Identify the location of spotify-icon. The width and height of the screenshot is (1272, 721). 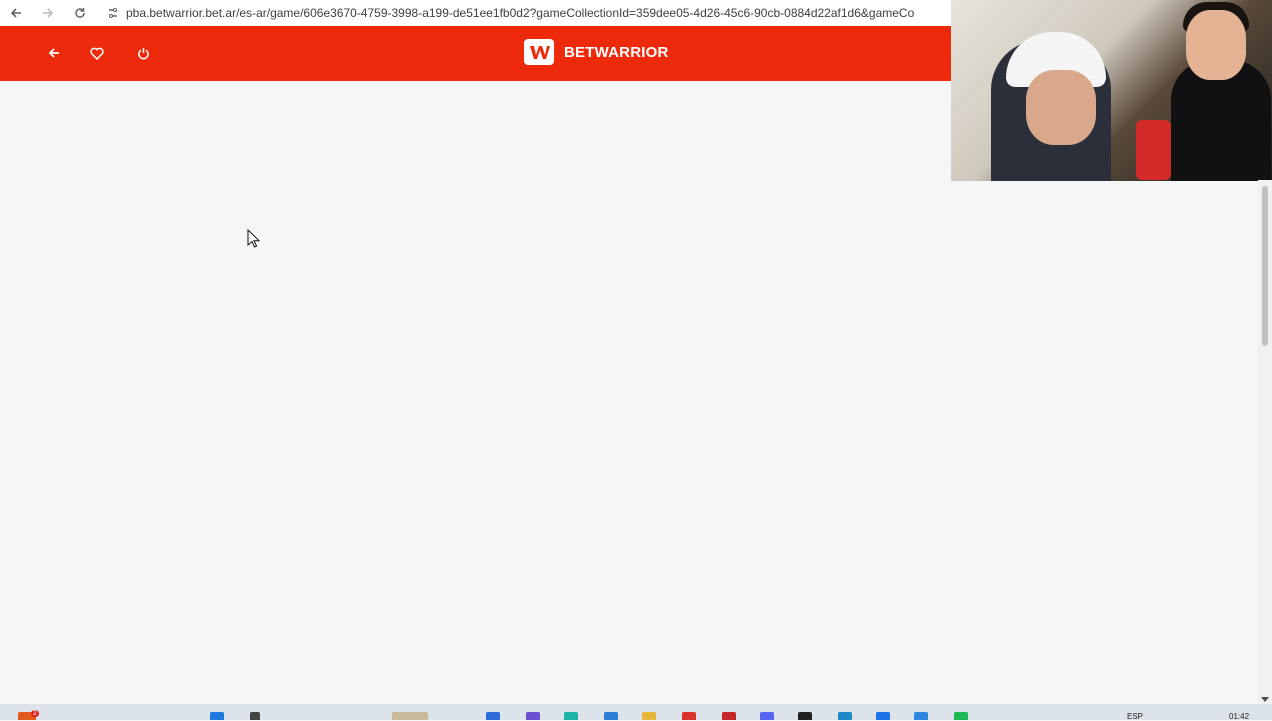
(961, 716).